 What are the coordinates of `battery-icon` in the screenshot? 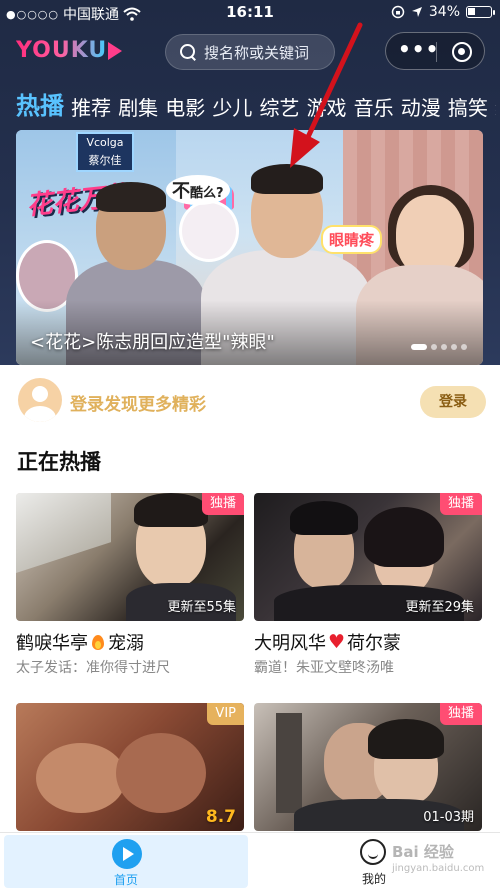 It's located at (480, 12).